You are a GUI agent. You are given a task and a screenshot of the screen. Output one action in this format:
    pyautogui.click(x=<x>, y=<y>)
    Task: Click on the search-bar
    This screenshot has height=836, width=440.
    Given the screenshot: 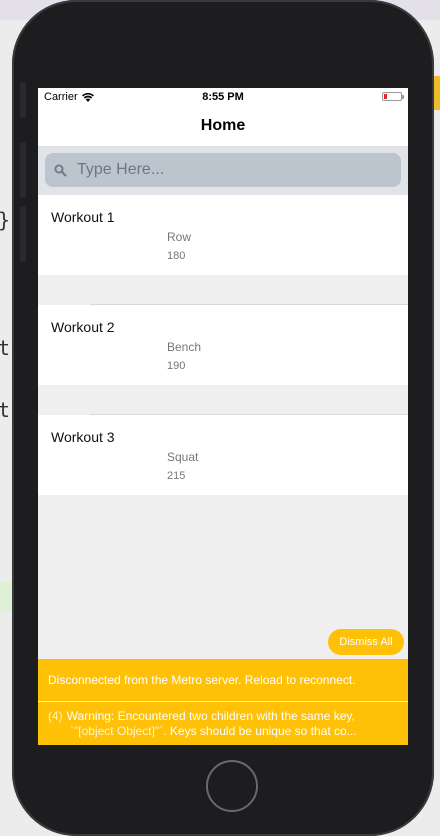 What is the action you would take?
    pyautogui.click(x=223, y=171)
    